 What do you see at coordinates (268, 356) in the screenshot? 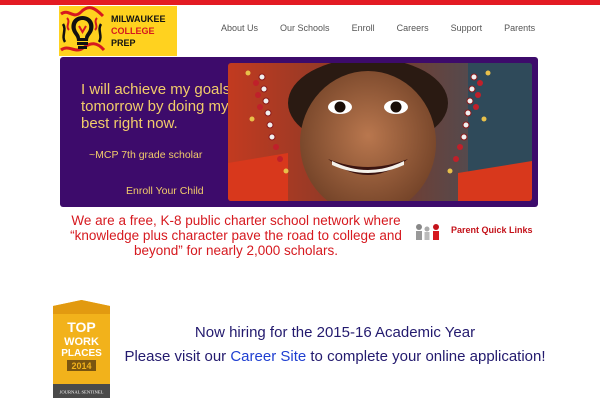
I see `career-site-link: Career Site` at bounding box center [268, 356].